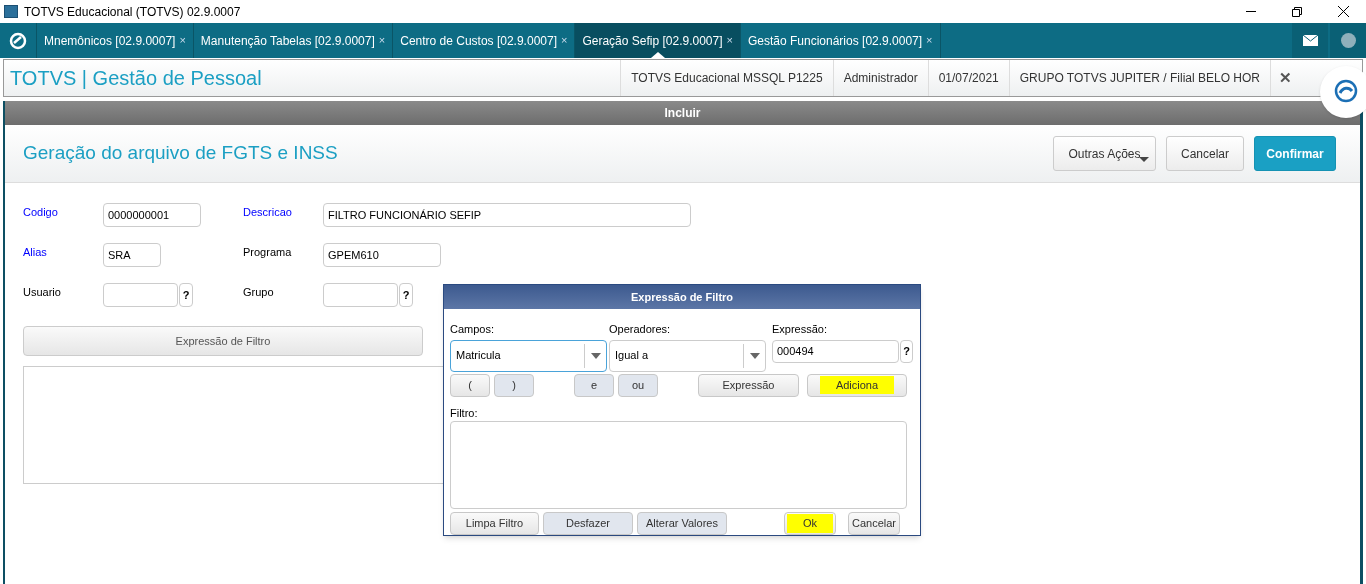 The width and height of the screenshot is (1366, 584). Describe the element at coordinates (682, 523) in the screenshot. I see `dialog-button: Alterar Valores` at that location.